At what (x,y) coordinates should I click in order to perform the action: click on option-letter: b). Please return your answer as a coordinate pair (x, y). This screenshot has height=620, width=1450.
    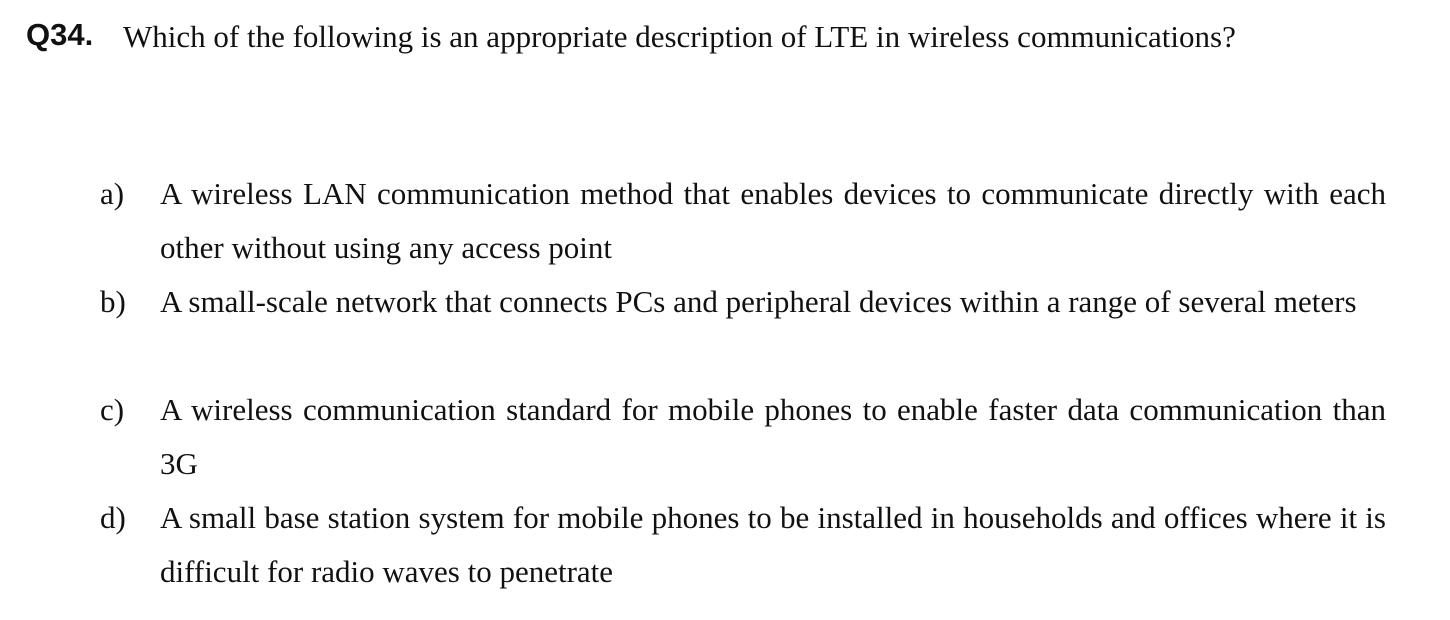
    Looking at the image, I should click on (113, 301).